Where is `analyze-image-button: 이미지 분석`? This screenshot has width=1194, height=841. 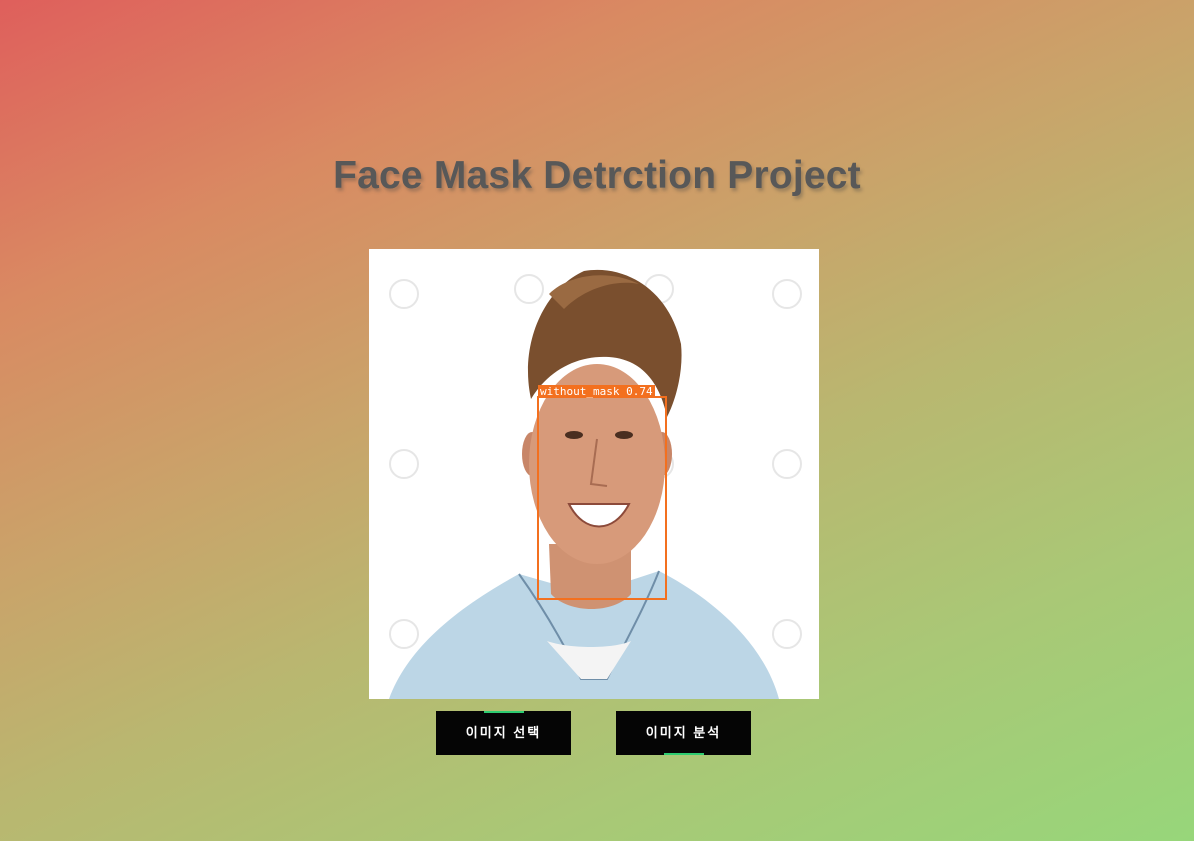 analyze-image-button: 이미지 분석 is located at coordinates (683, 733).